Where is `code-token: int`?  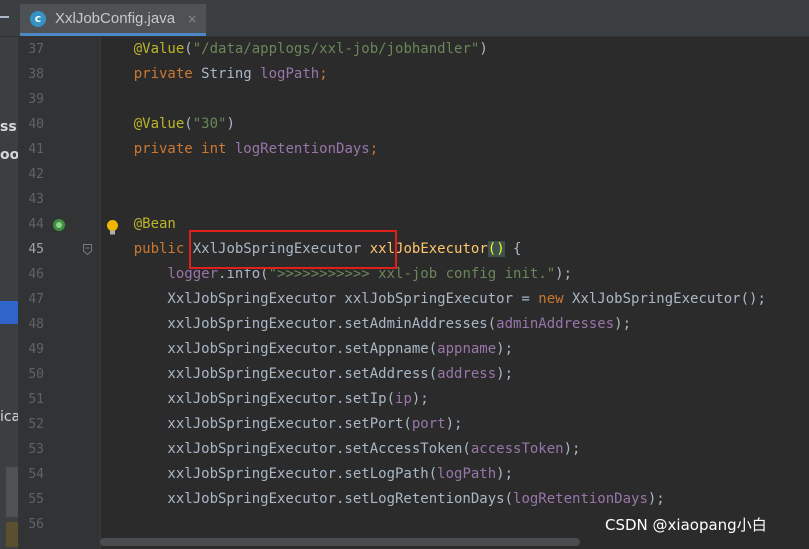 code-token: int is located at coordinates (218, 149).